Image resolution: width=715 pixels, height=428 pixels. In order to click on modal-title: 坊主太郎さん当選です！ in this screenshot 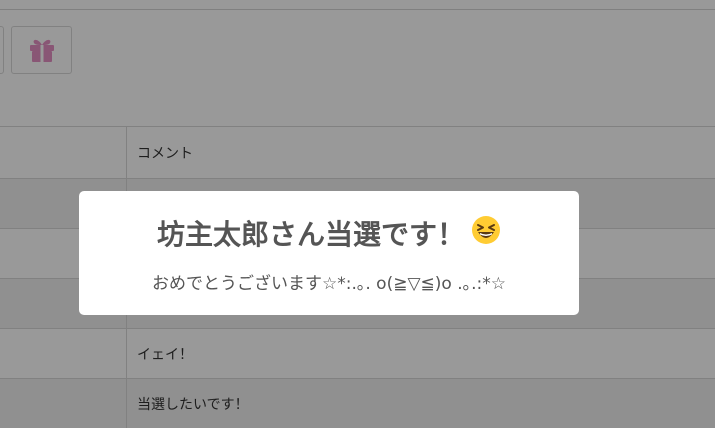, I will do `click(310, 234)`.